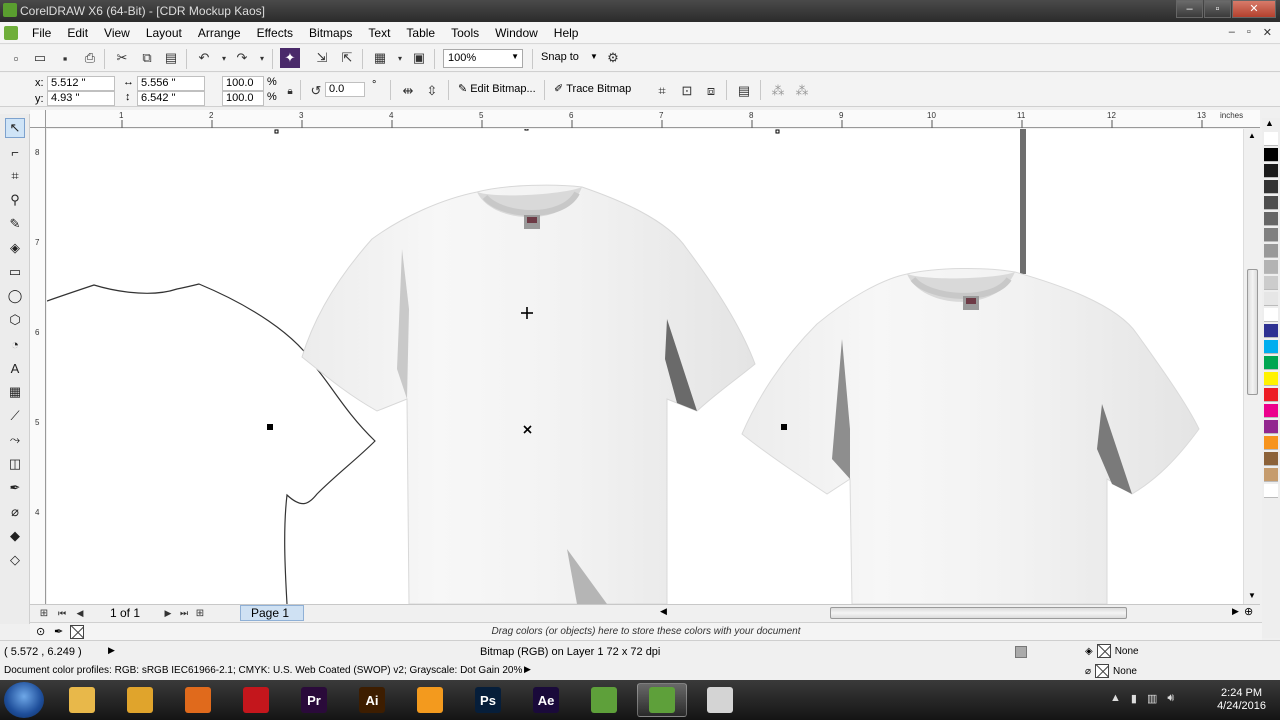  Describe the element at coordinates (408, 91) in the screenshot. I see `mirror-horizontal-icon: ⇹` at that location.